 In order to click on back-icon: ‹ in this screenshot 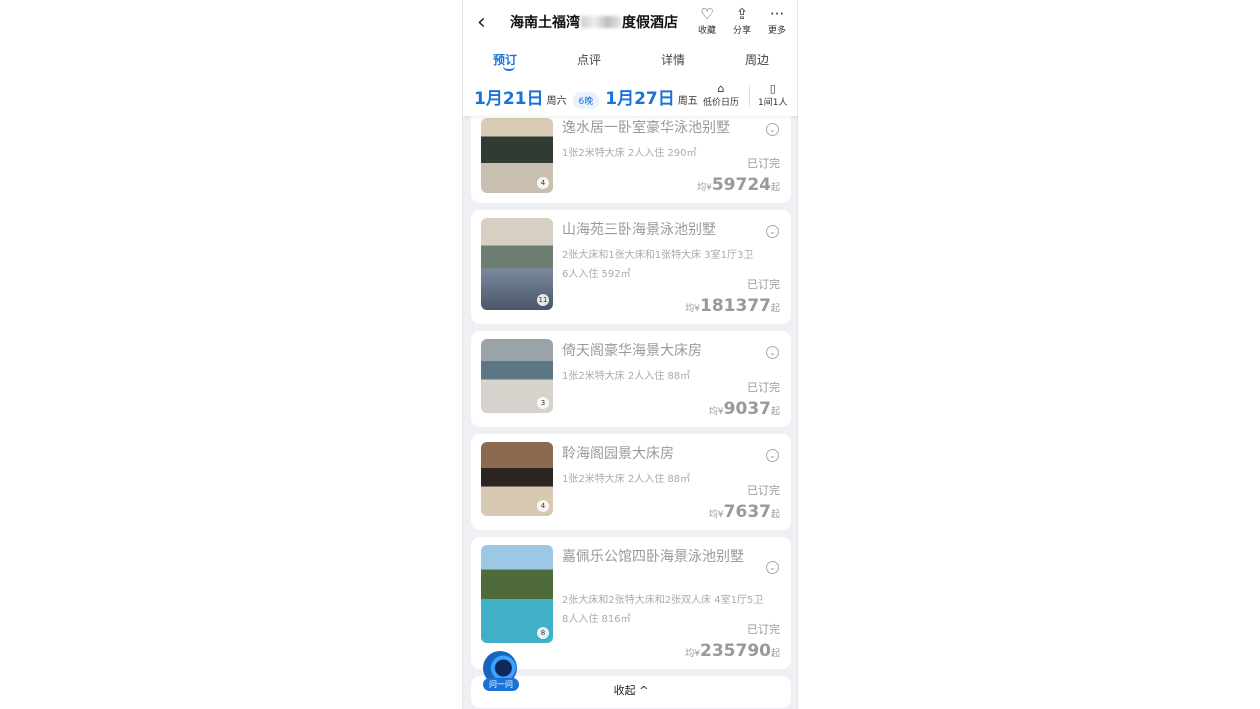, I will do `click(481, 22)`.